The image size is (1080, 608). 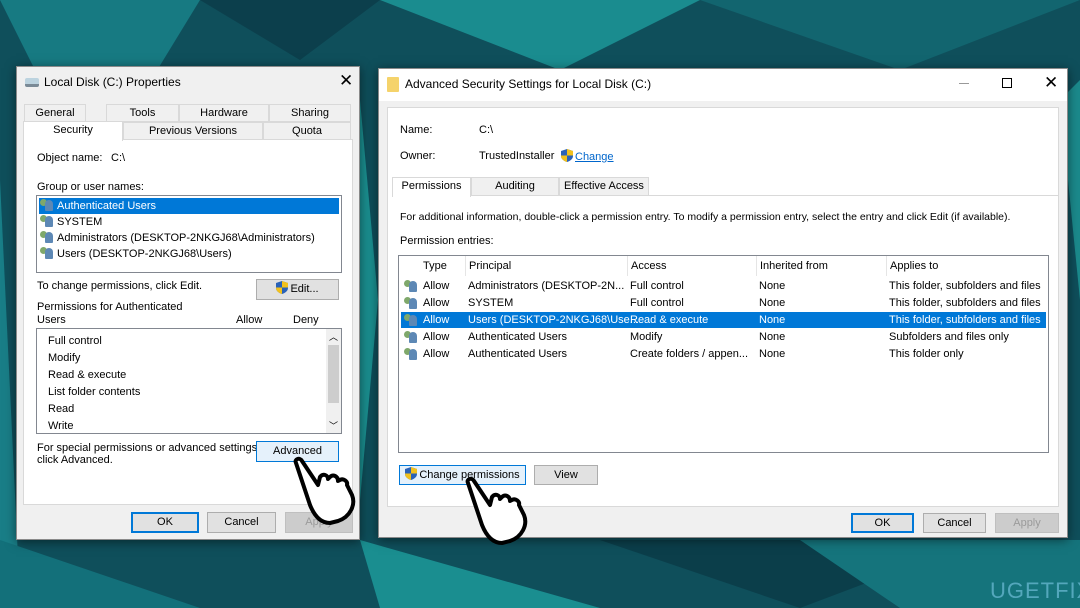 What do you see at coordinates (926, 354) in the screenshot?
I see `table-cell: This folder only` at bounding box center [926, 354].